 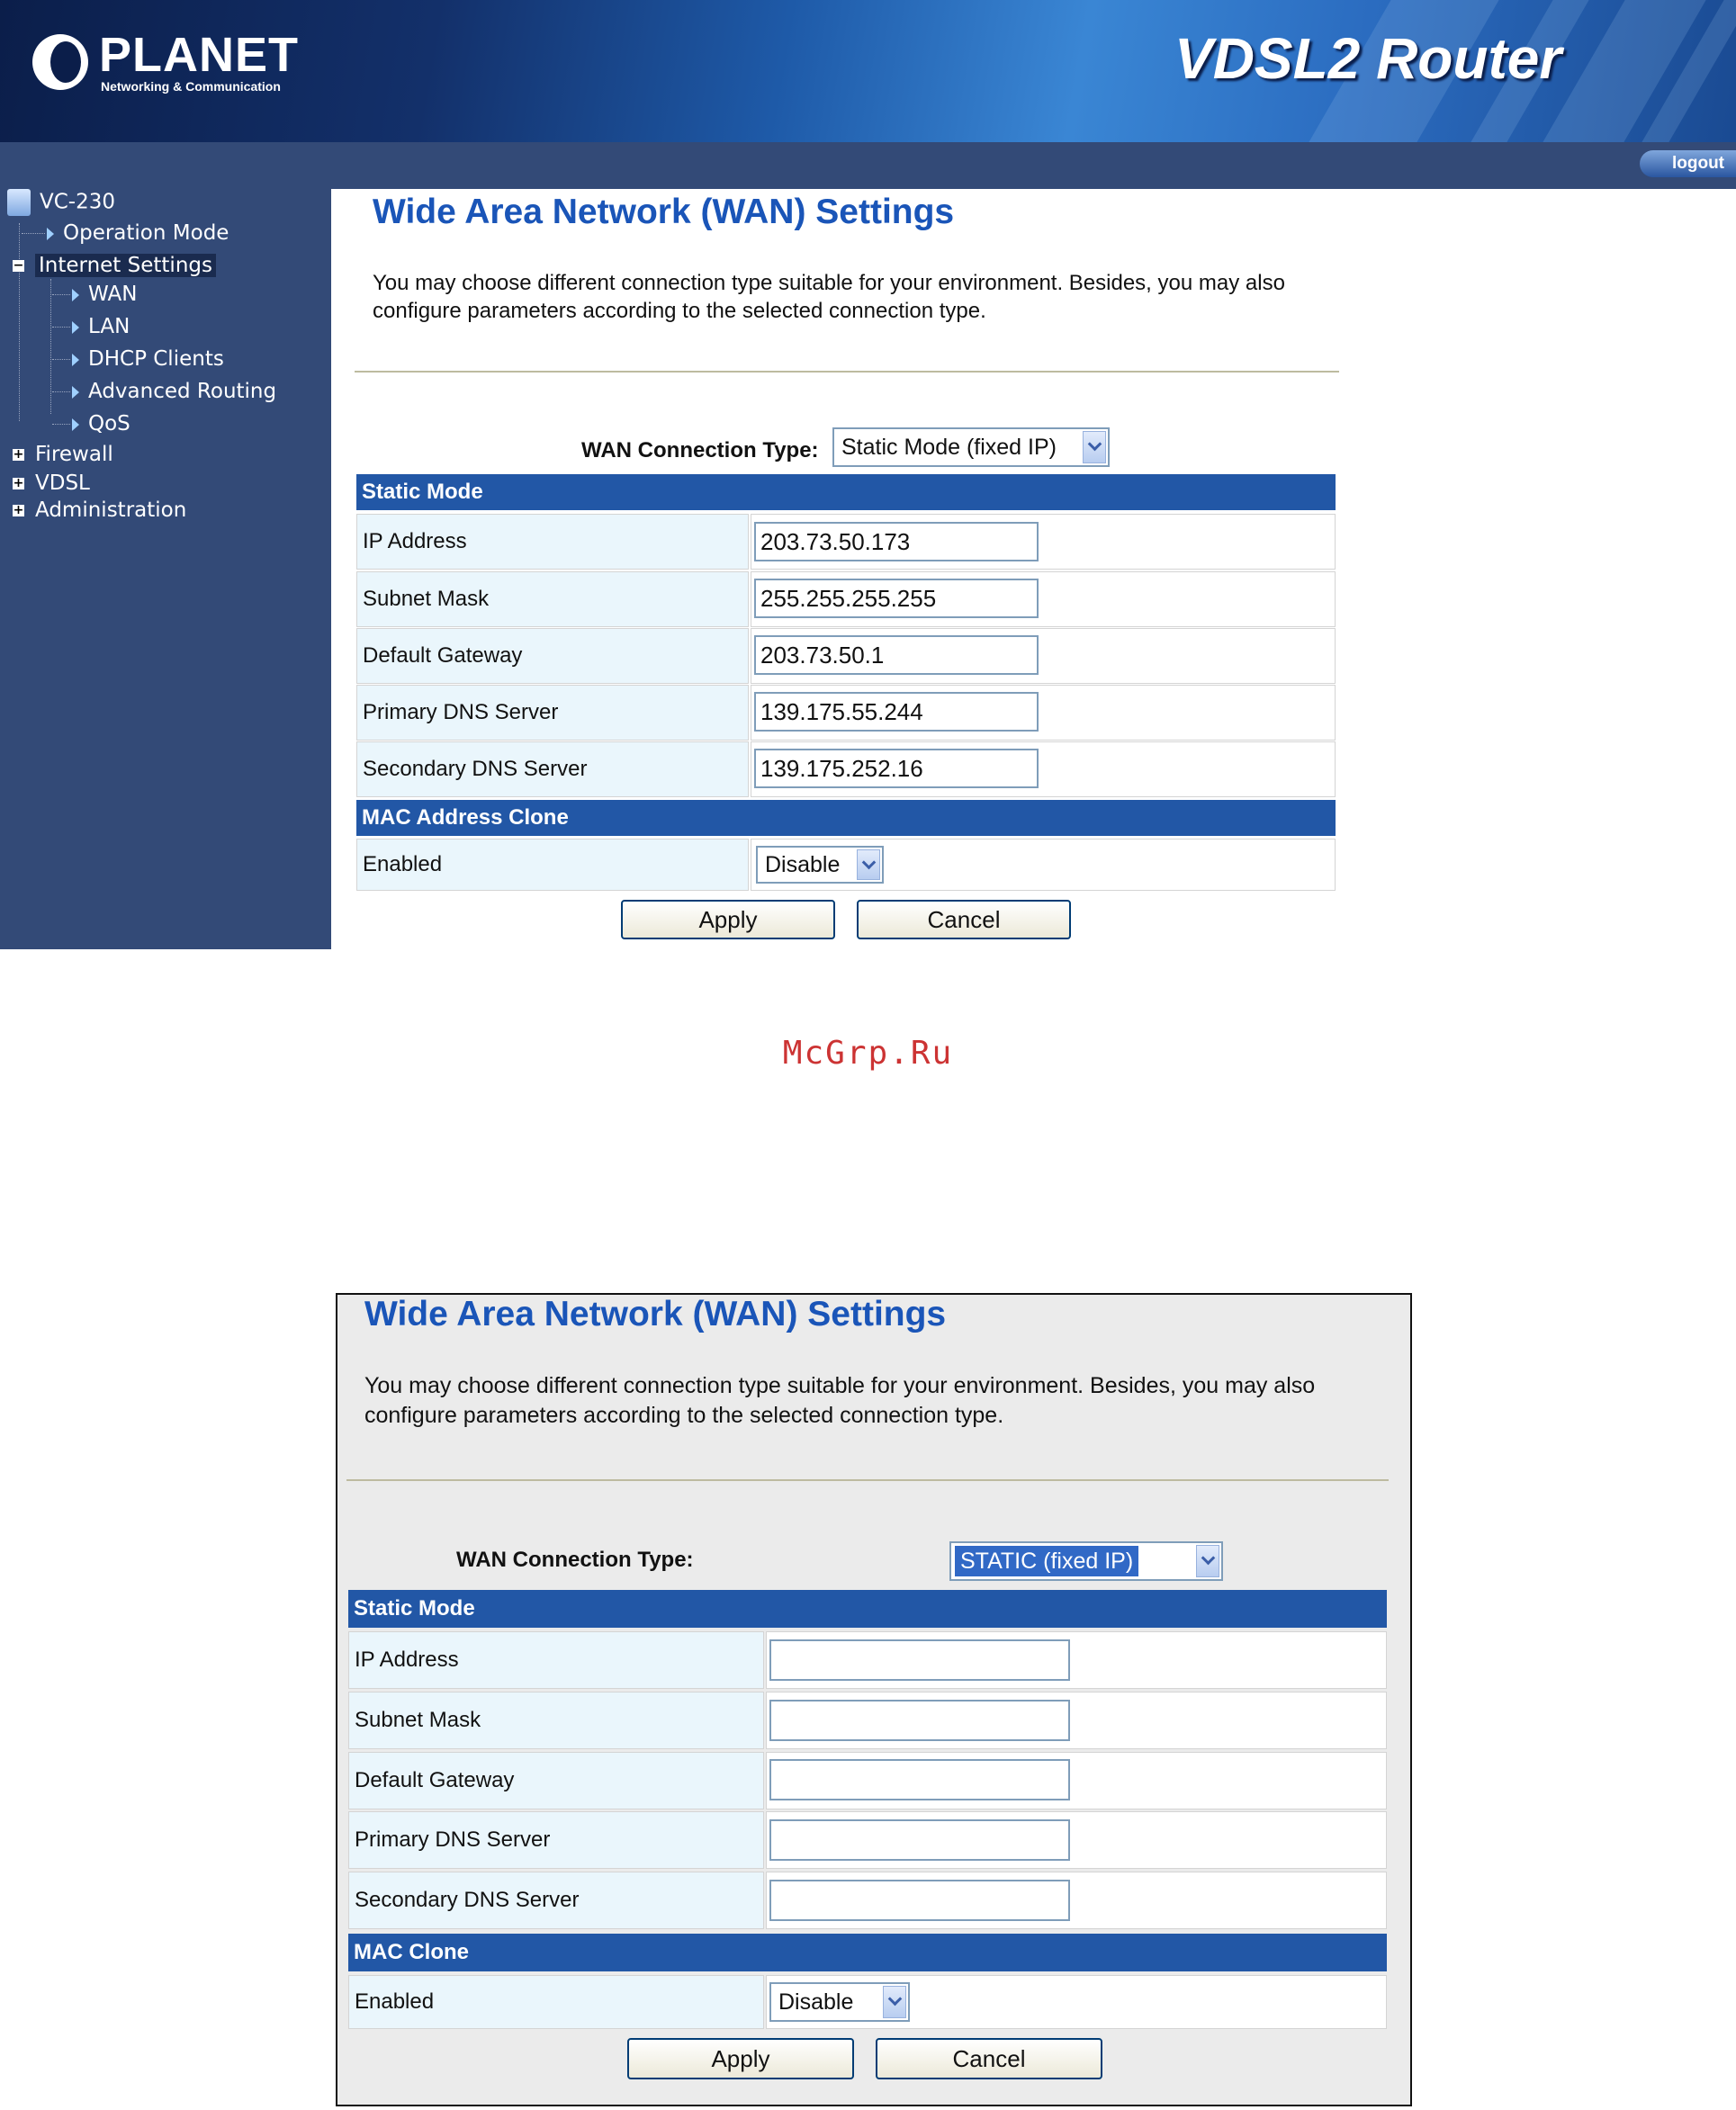 I want to click on sidebar-item-qos: QoS, so click(x=91, y=423).